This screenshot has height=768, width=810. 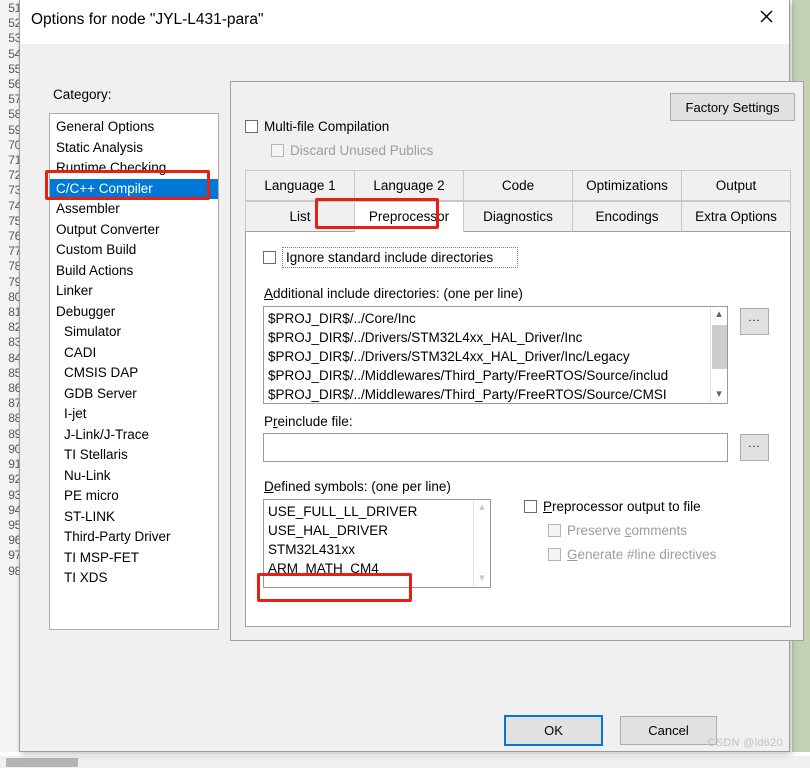 I want to click on include-list-scrollbar-thumb, so click(x=719, y=347).